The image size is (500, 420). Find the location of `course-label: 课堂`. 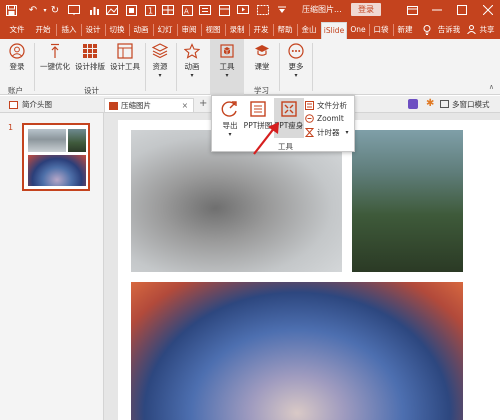

course-label: 课堂 is located at coordinates (262, 66).